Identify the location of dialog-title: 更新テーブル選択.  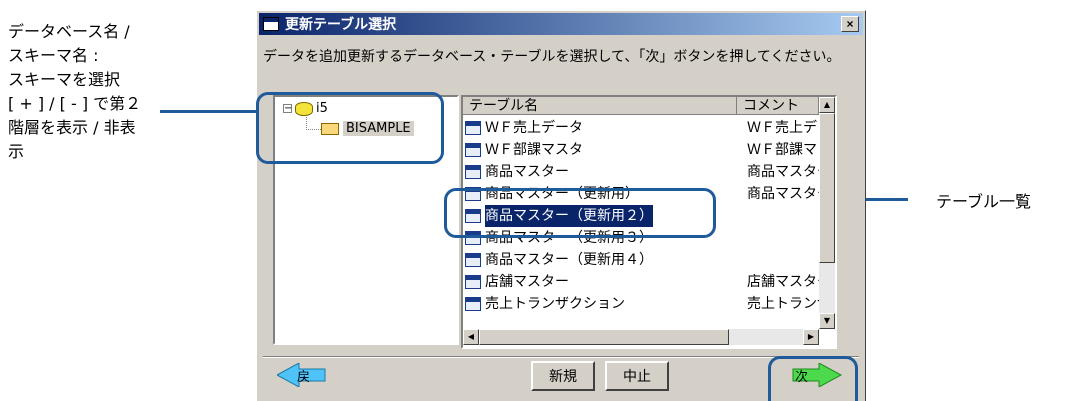
(341, 25).